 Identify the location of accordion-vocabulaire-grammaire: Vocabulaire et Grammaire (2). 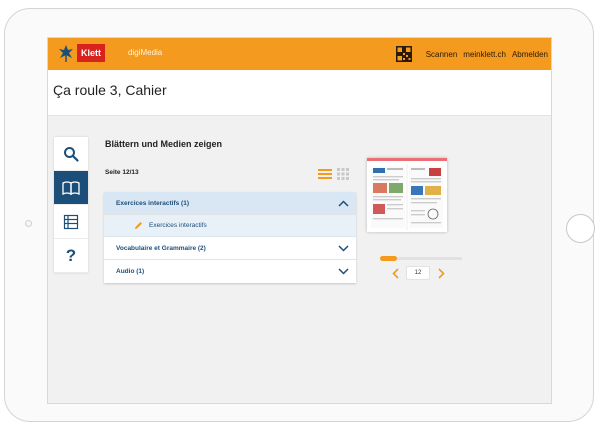
(230, 248).